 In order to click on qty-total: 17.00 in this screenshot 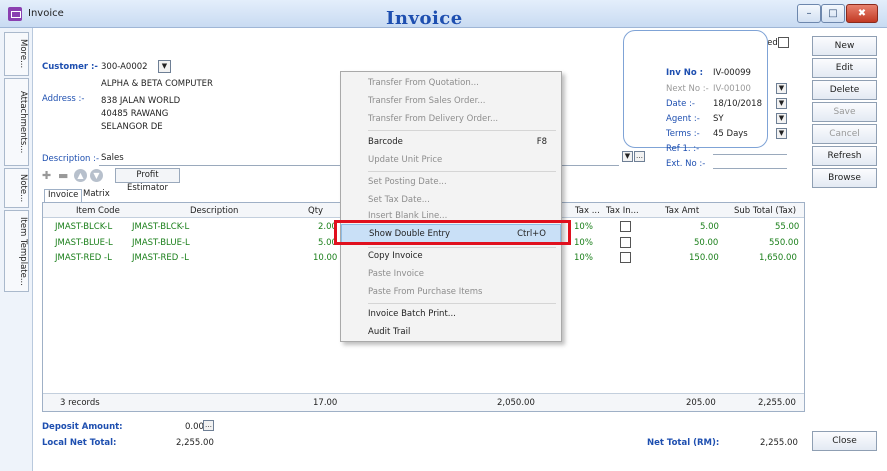, I will do `click(325, 403)`.